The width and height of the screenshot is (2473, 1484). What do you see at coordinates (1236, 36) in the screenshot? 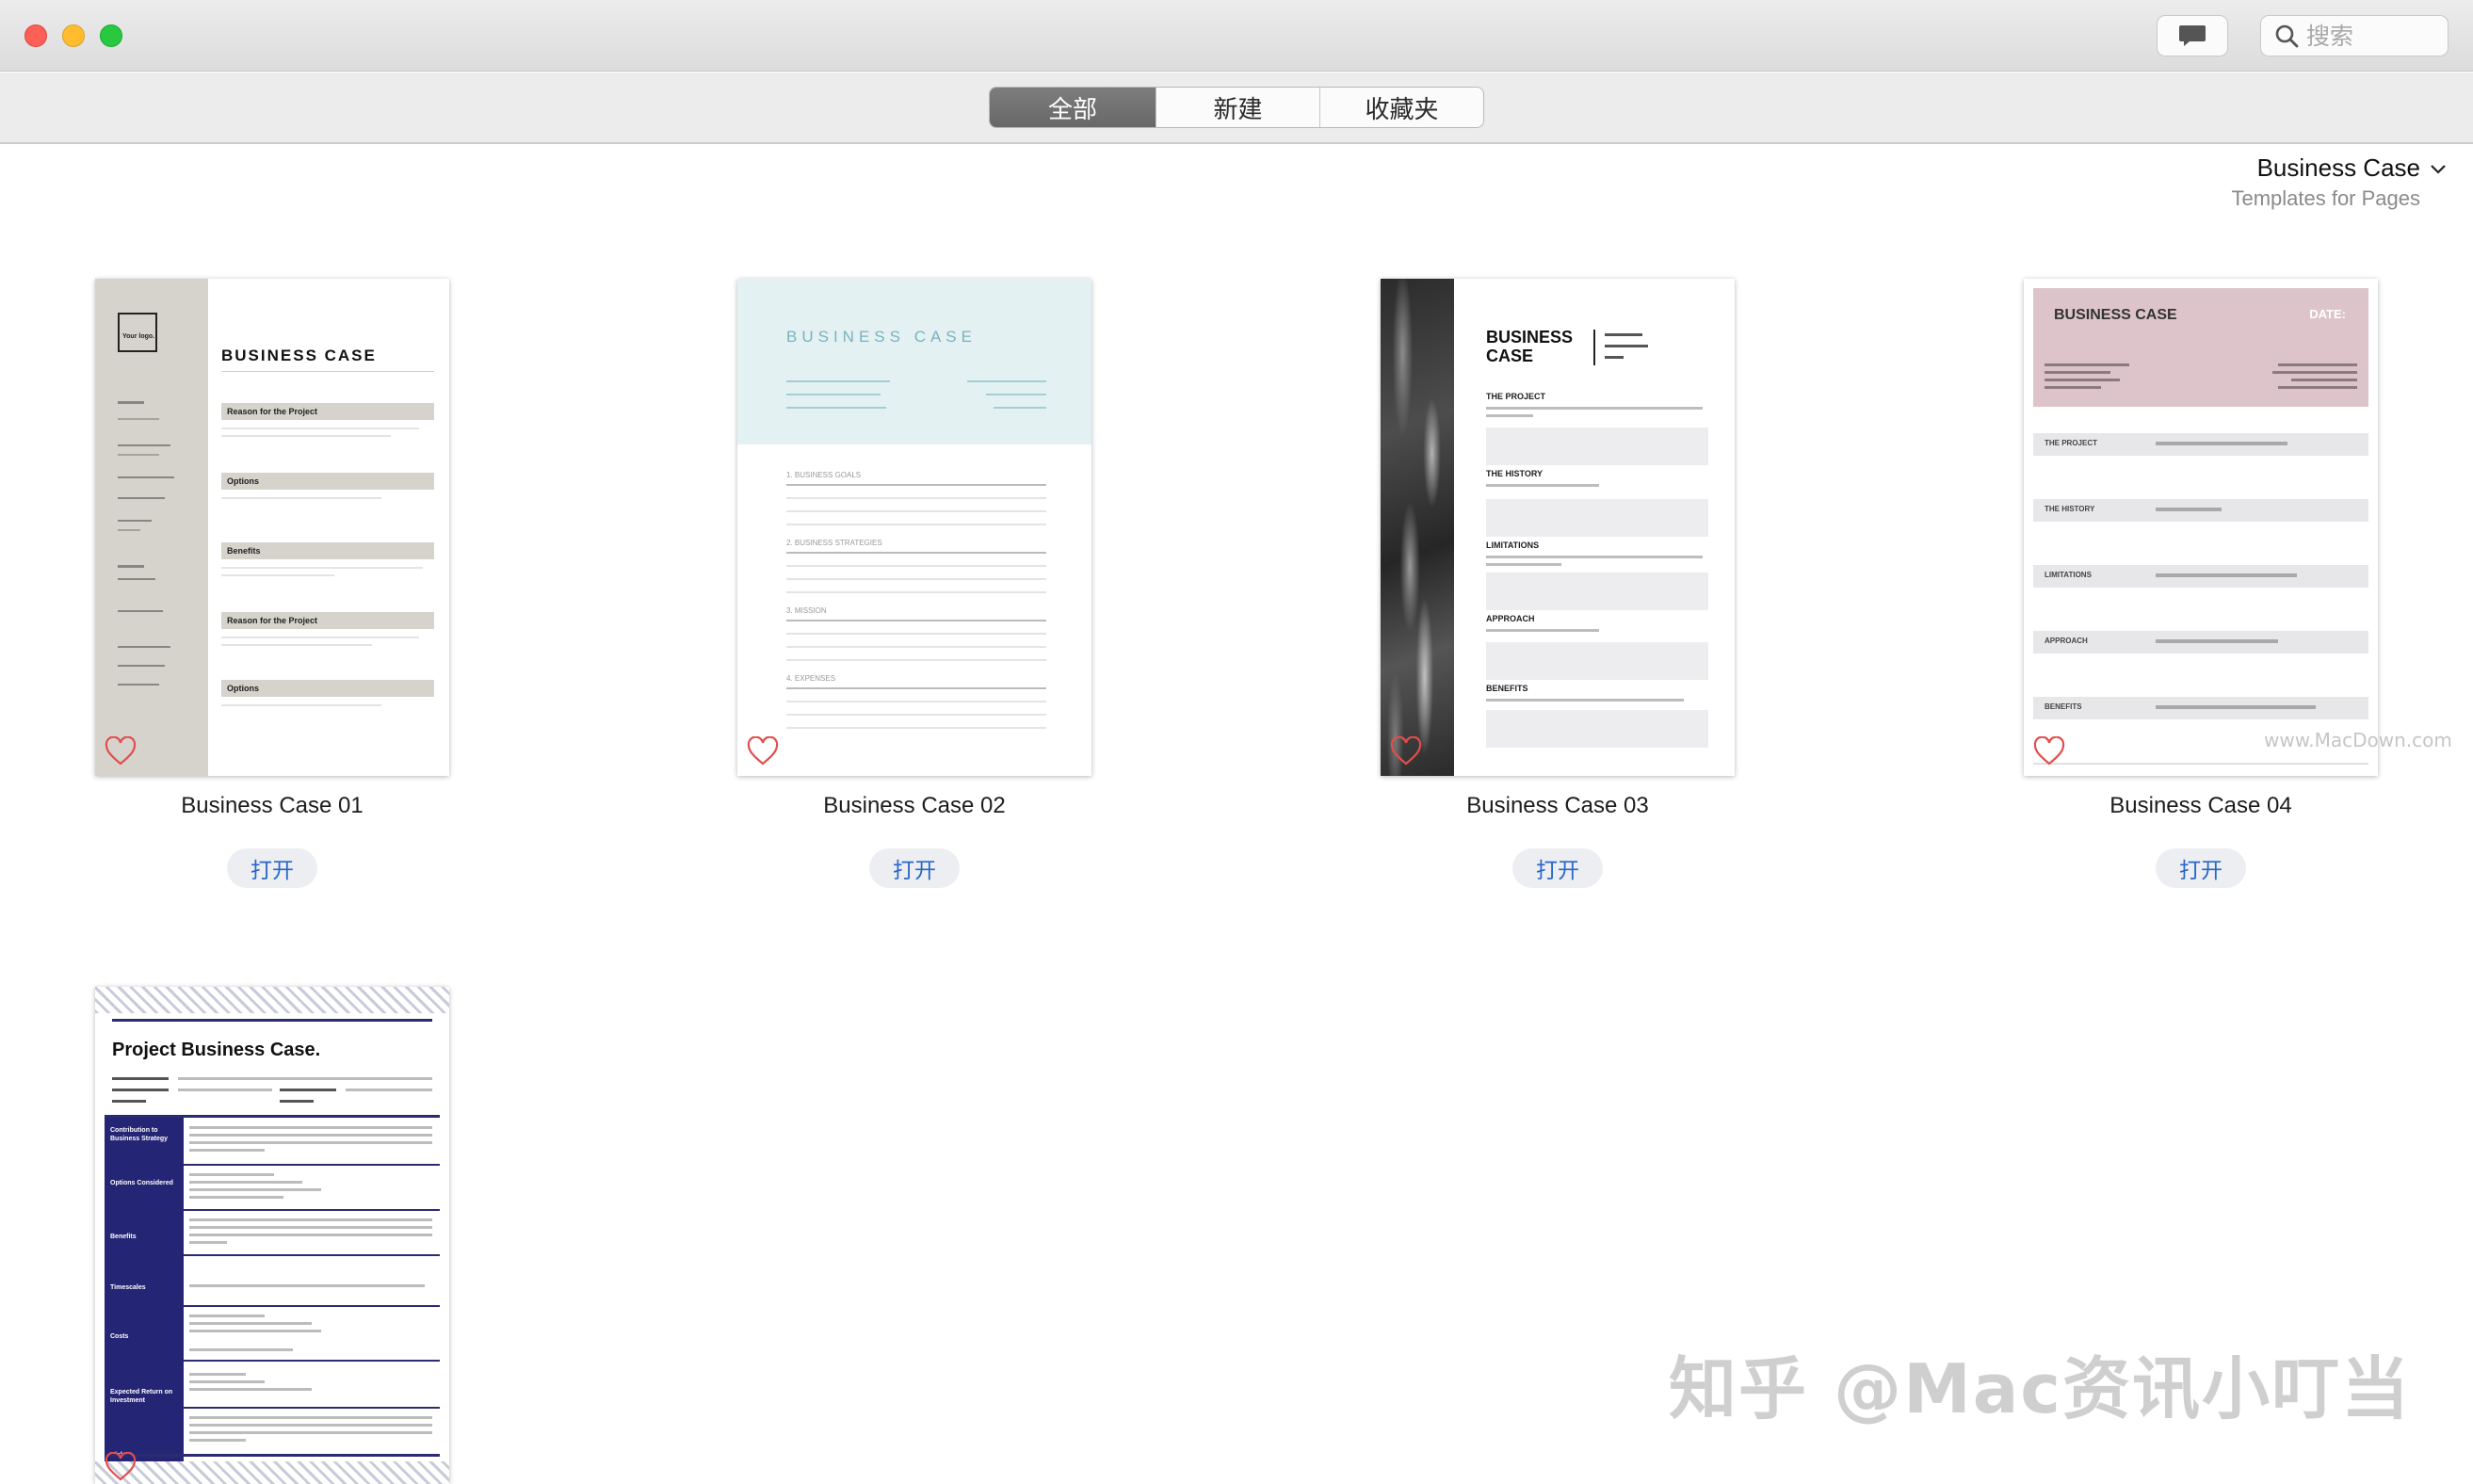
I see `title-bar` at bounding box center [1236, 36].